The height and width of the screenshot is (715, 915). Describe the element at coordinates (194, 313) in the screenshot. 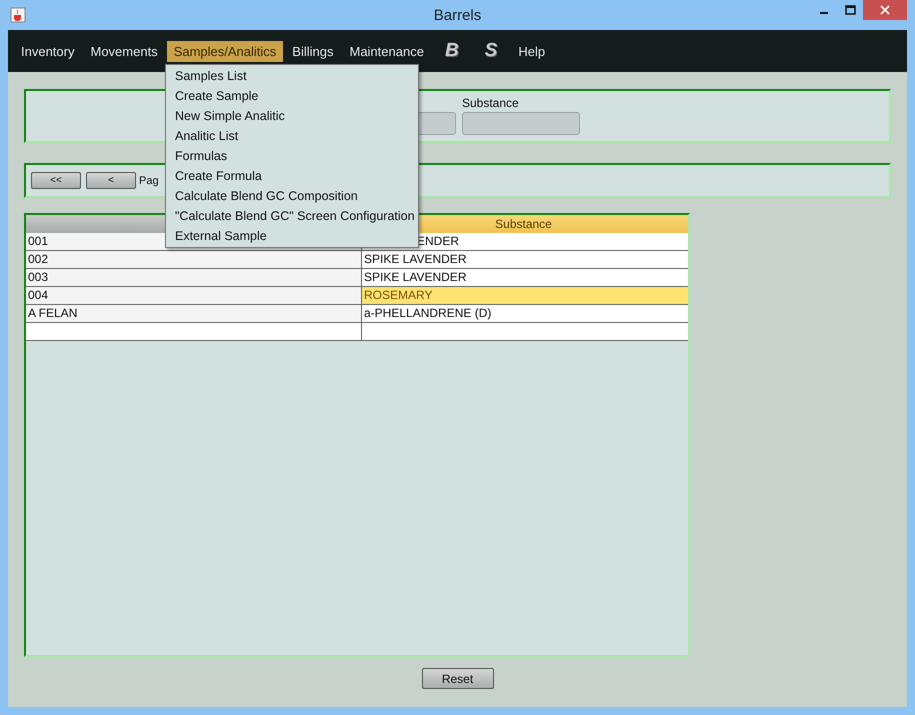

I see `table-cell: A FELAN` at that location.